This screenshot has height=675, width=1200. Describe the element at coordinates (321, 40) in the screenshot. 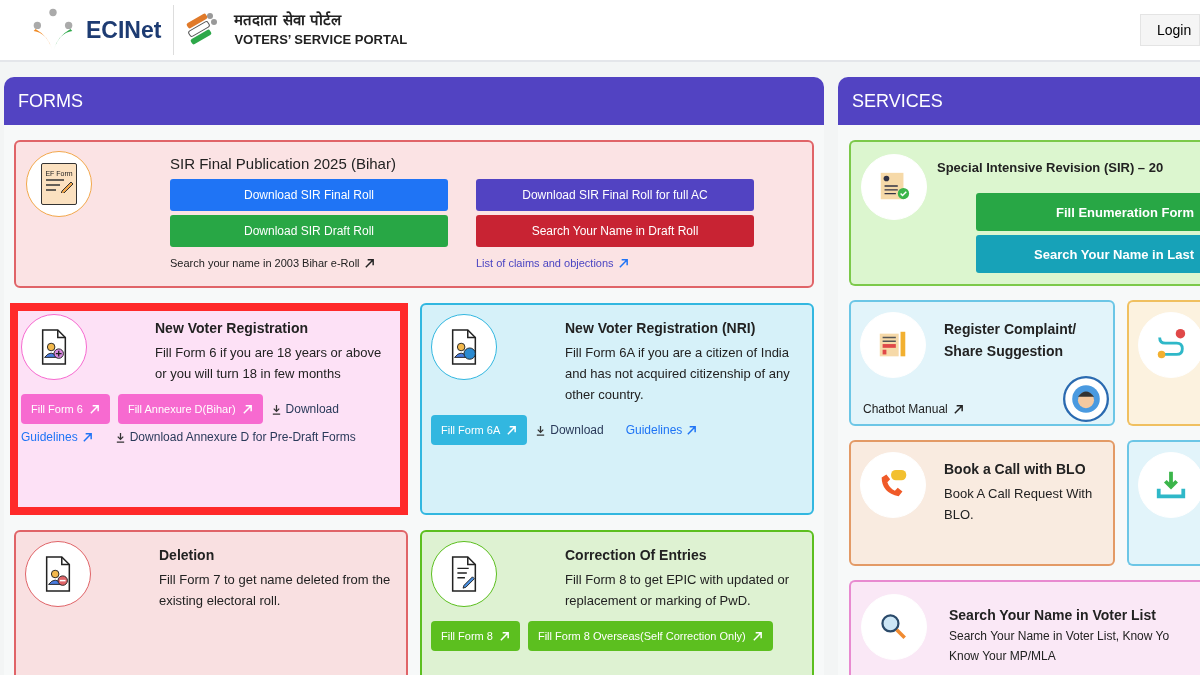

I see `portal-title: VOTERS’ SERVICE PORTAL` at that location.